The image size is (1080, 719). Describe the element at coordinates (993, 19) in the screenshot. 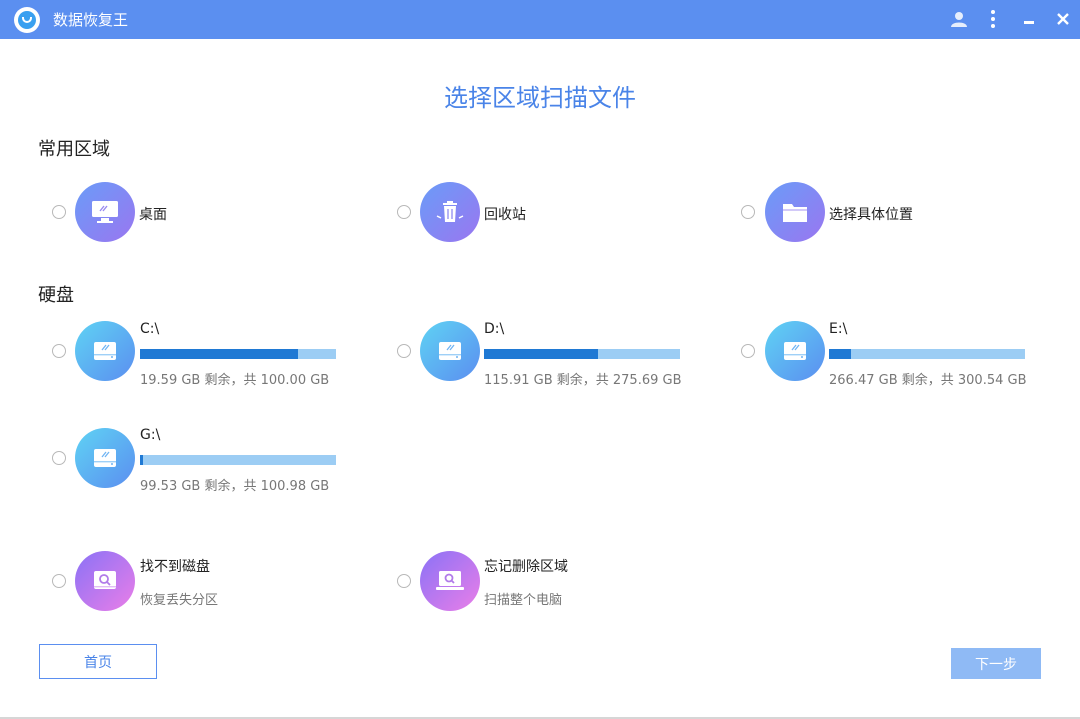

I see `more-menu-icon` at that location.